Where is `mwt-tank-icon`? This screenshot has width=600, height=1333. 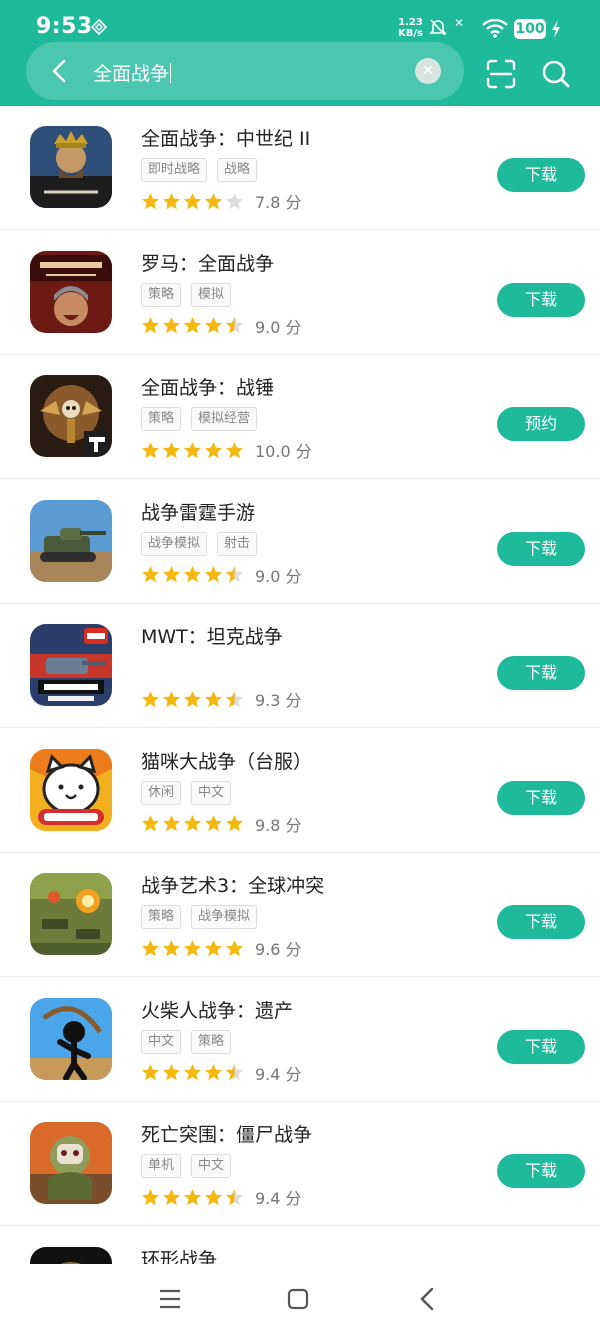
mwt-tank-icon is located at coordinates (71, 665).